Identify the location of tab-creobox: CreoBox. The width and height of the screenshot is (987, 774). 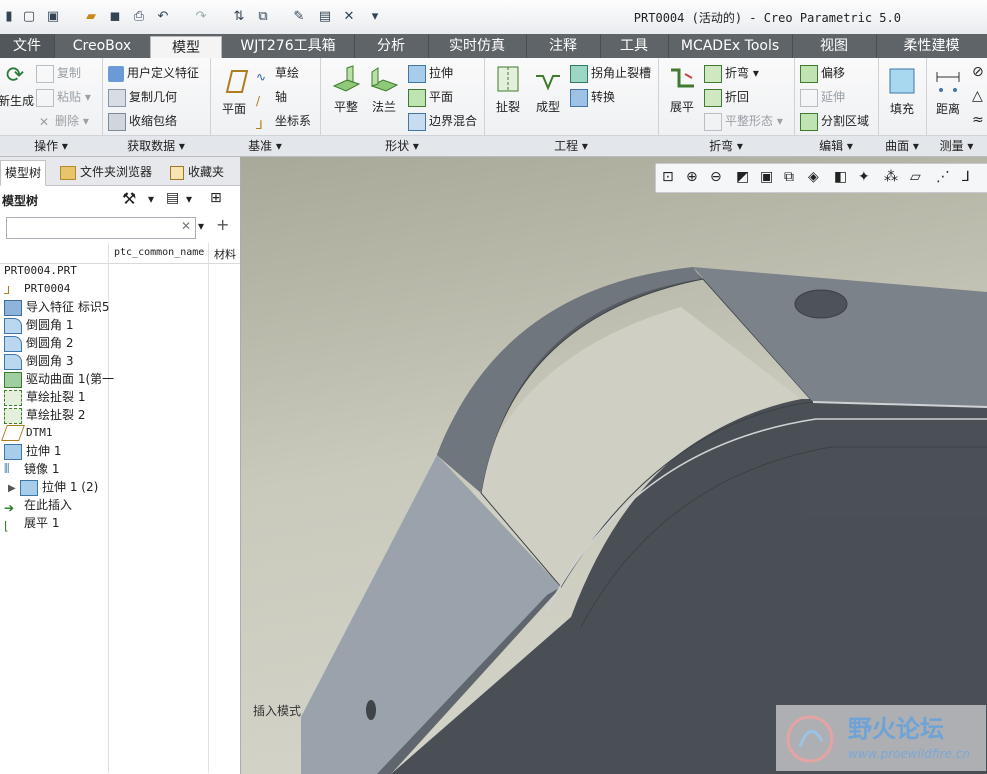
(102, 46).